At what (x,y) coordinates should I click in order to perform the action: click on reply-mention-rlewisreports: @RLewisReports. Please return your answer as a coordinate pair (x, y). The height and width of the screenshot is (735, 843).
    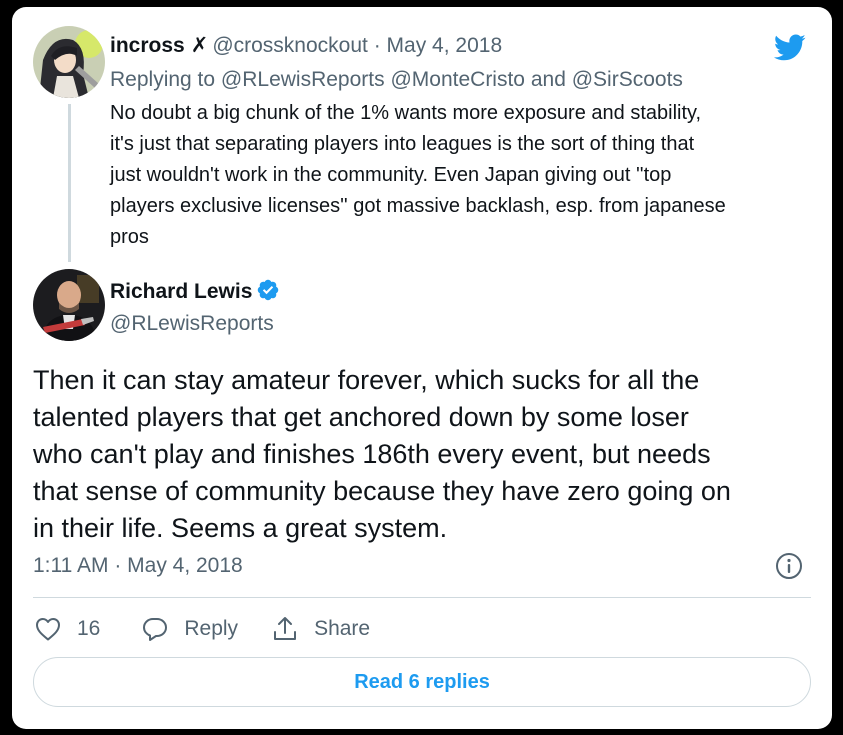
    Looking at the image, I should click on (303, 79).